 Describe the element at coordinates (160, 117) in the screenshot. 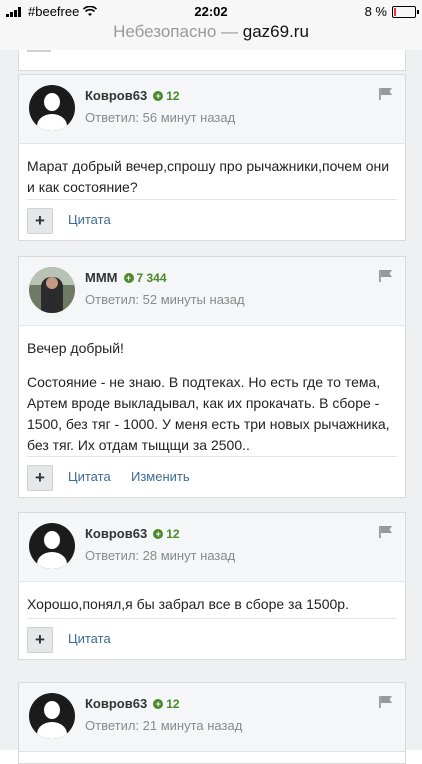

I see `post-time: Ответил: 56 минут назад` at that location.